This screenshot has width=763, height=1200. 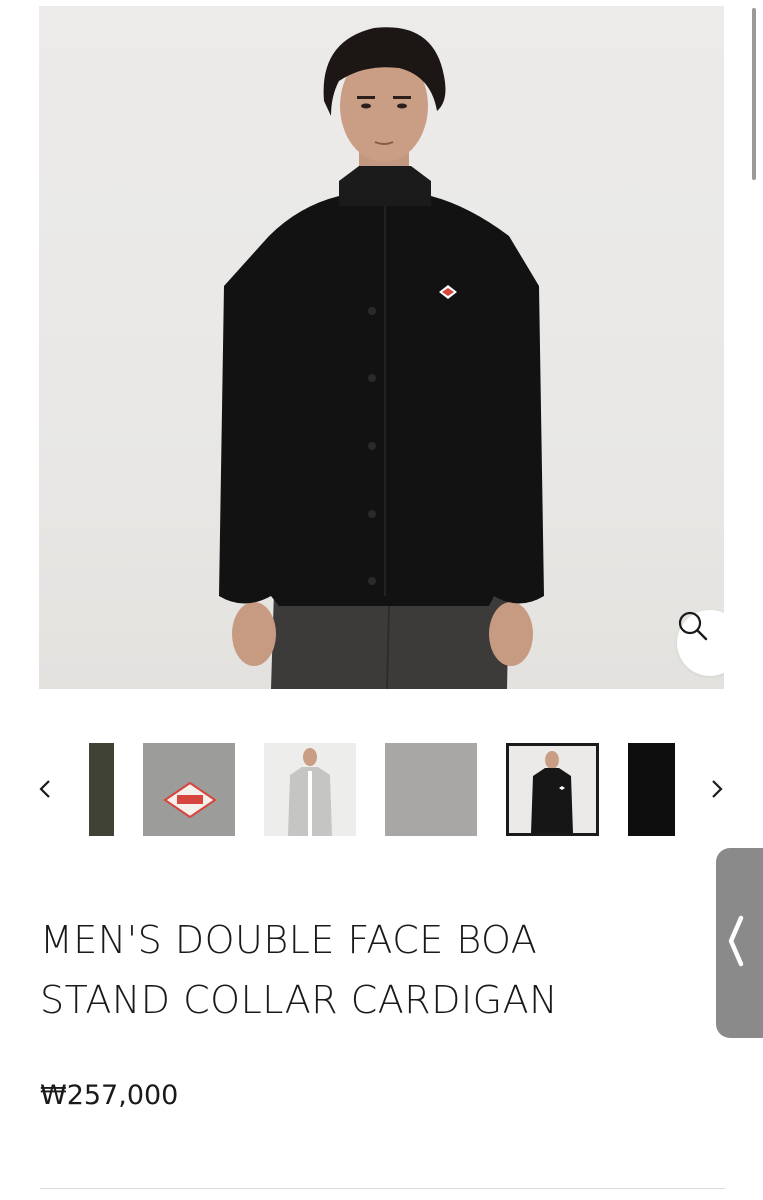 I want to click on chevron-right-icon, so click(x=717, y=791).